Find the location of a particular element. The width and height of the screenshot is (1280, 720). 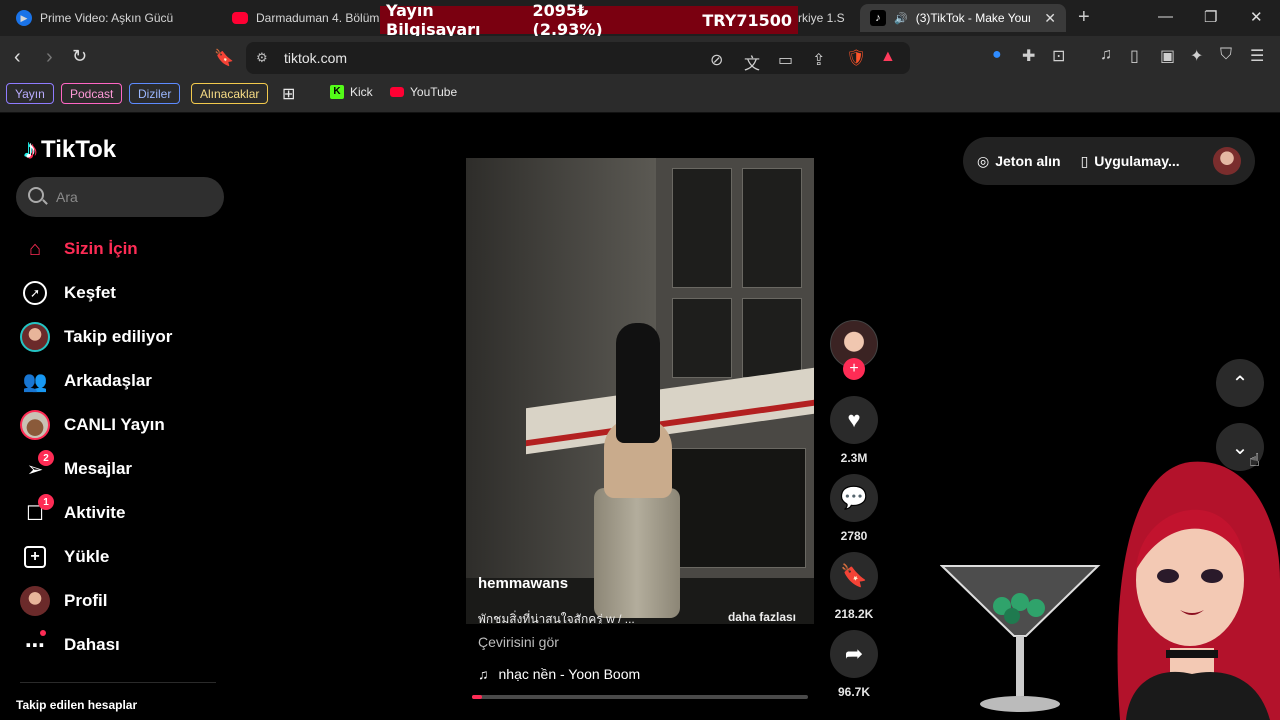

comment-count: 2780 is located at coordinates (854, 536).